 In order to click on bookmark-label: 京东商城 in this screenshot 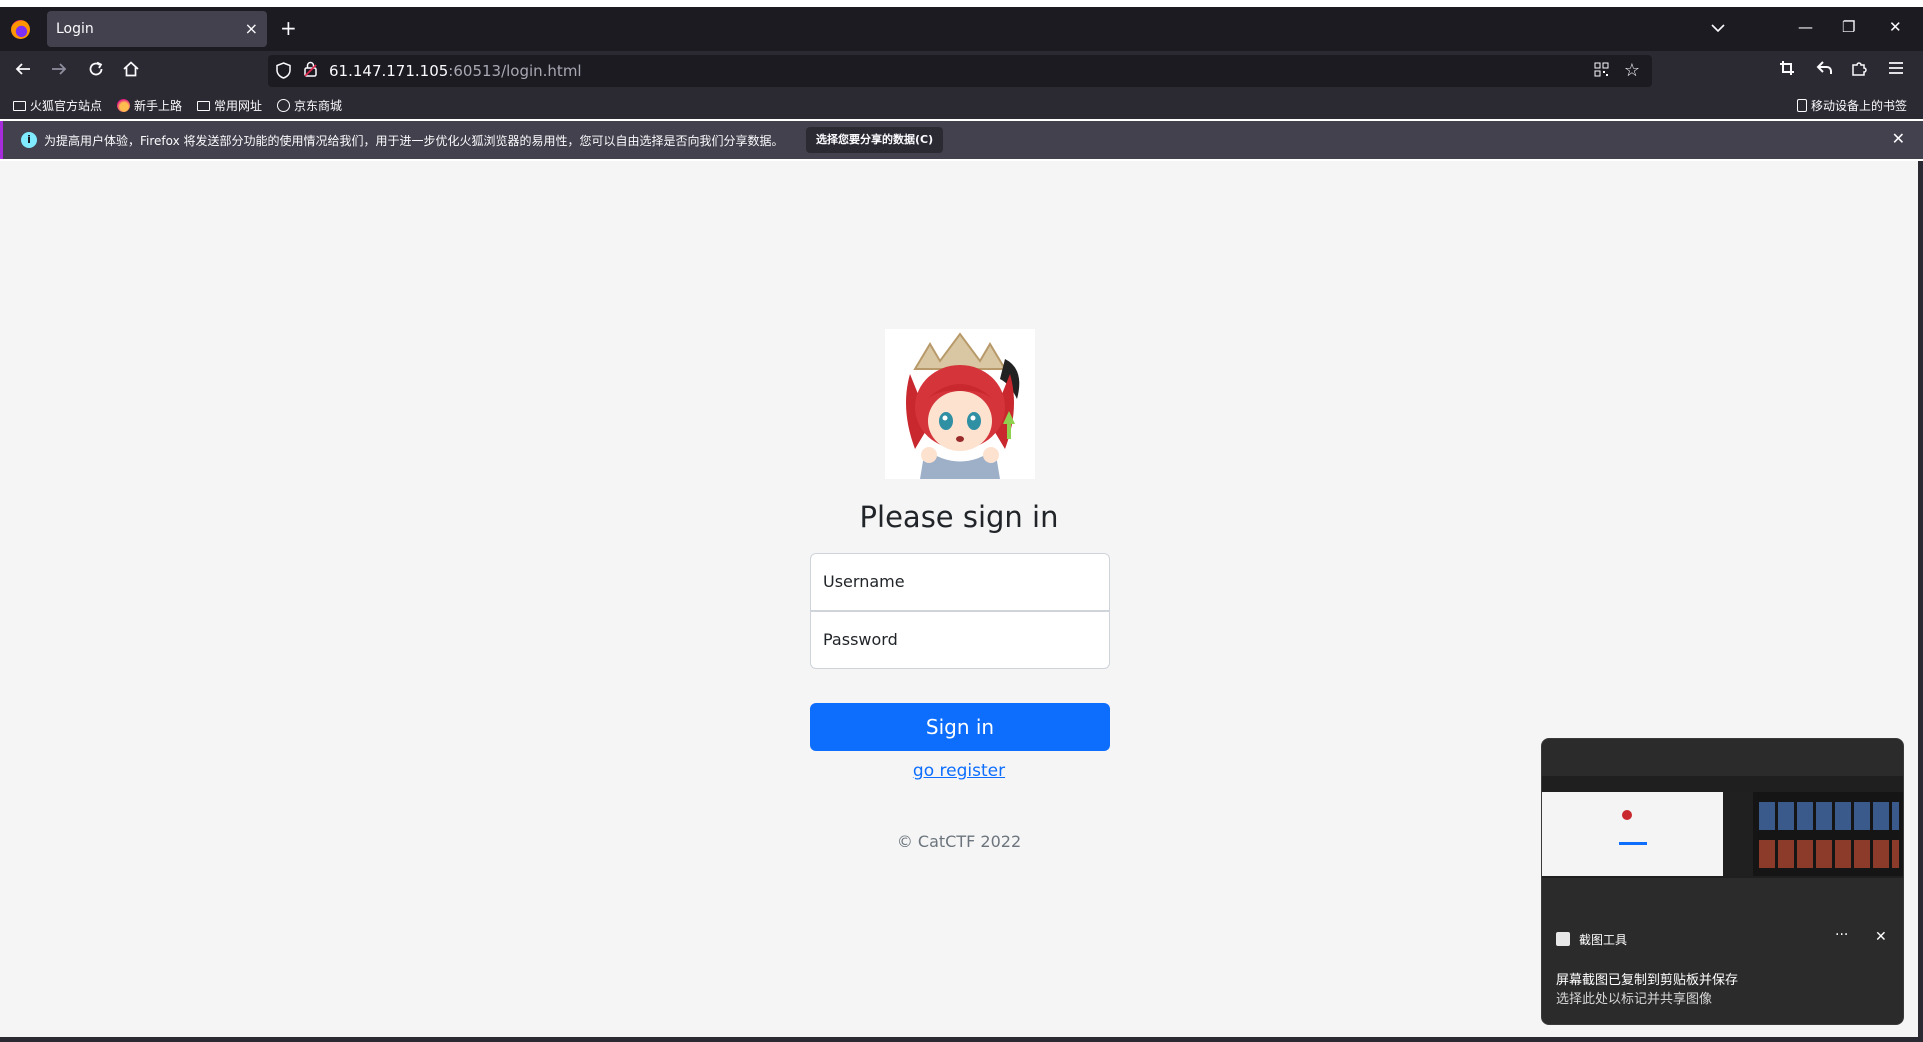, I will do `click(318, 106)`.